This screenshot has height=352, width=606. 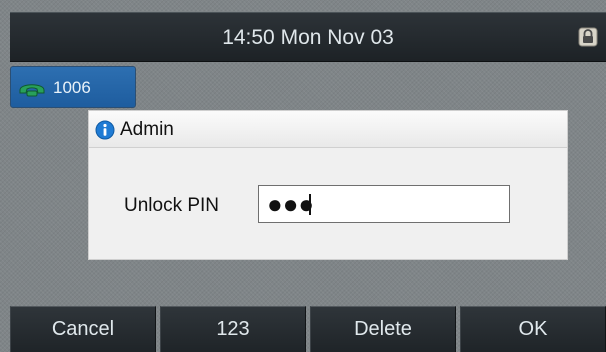 I want to click on input-mode-softkey: 123, so click(x=233, y=329).